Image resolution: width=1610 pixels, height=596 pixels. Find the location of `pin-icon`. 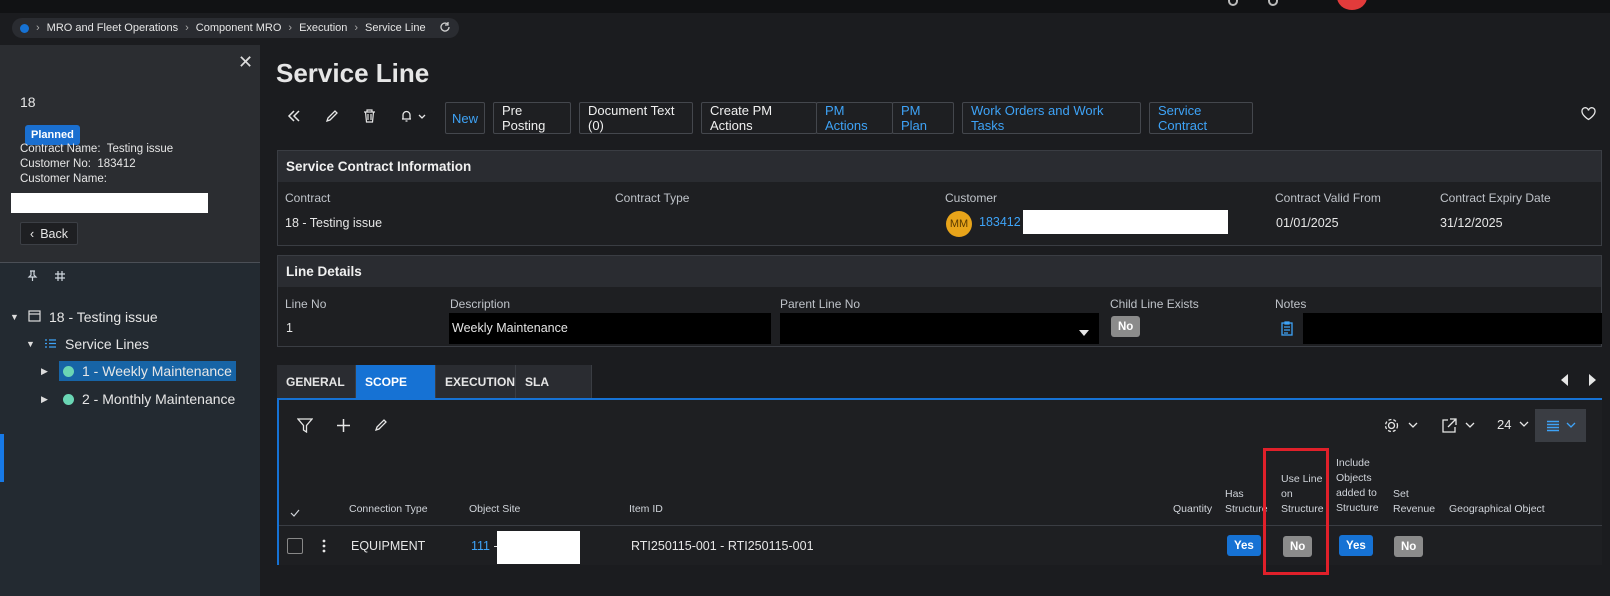

pin-icon is located at coordinates (32, 277).